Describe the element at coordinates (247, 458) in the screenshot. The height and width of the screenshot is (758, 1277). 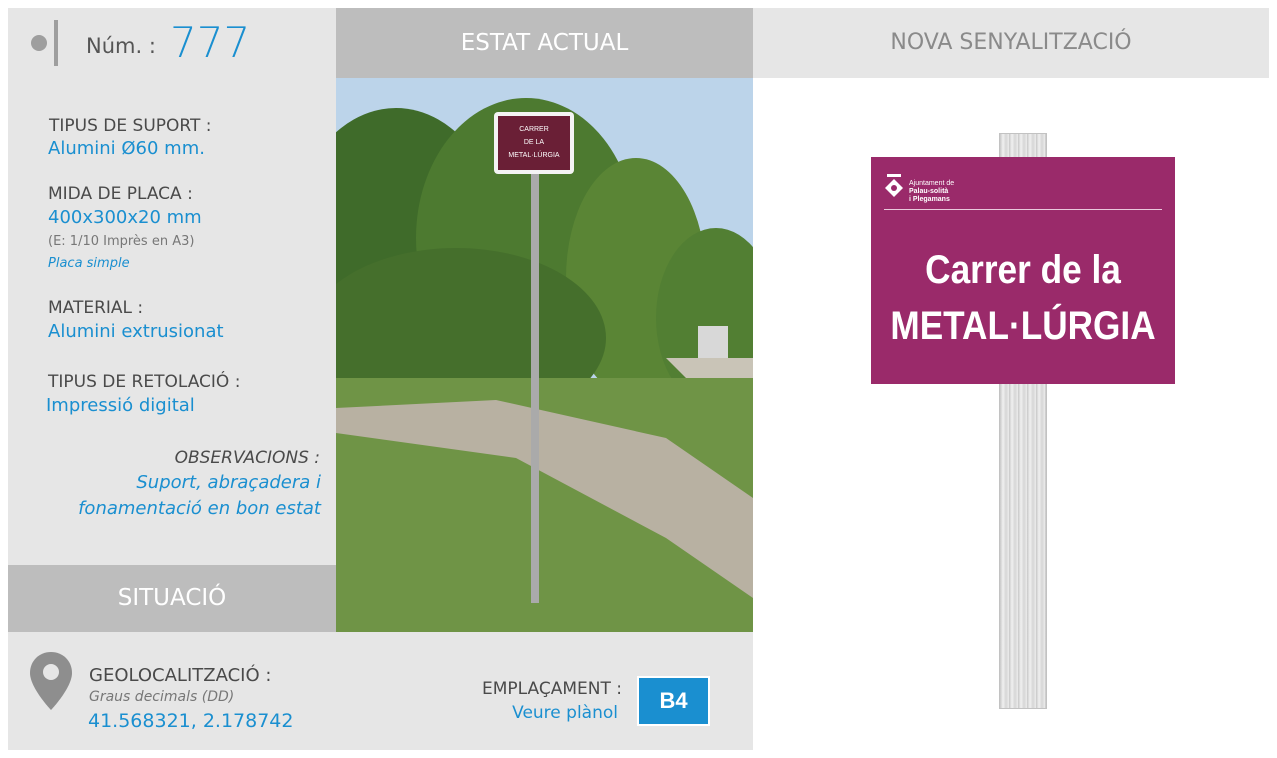
I see `observacions-label: OBSERVACIONS :` at that location.